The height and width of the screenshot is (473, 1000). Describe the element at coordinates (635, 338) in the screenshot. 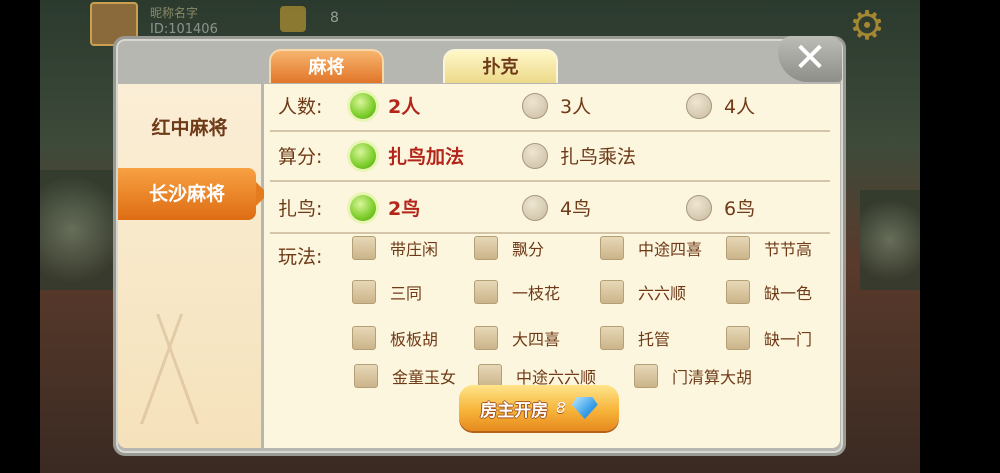

I see `rule-checkbox: 托管` at that location.